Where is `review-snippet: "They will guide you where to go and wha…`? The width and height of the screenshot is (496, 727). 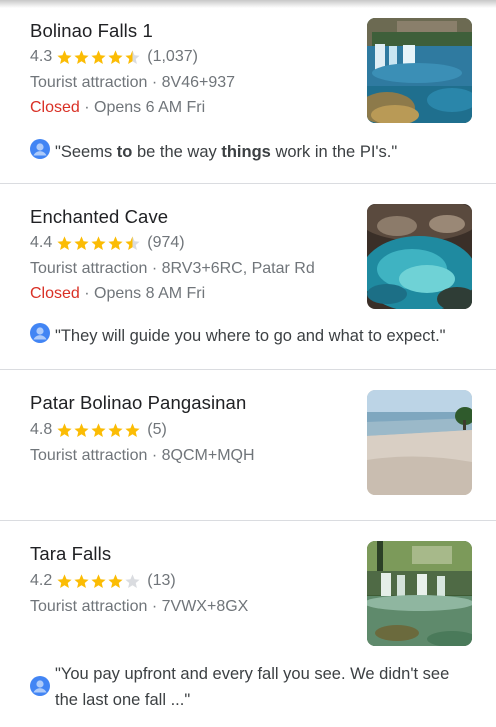
review-snippet: "They will guide you where to go and wha… is located at coordinates (255, 336).